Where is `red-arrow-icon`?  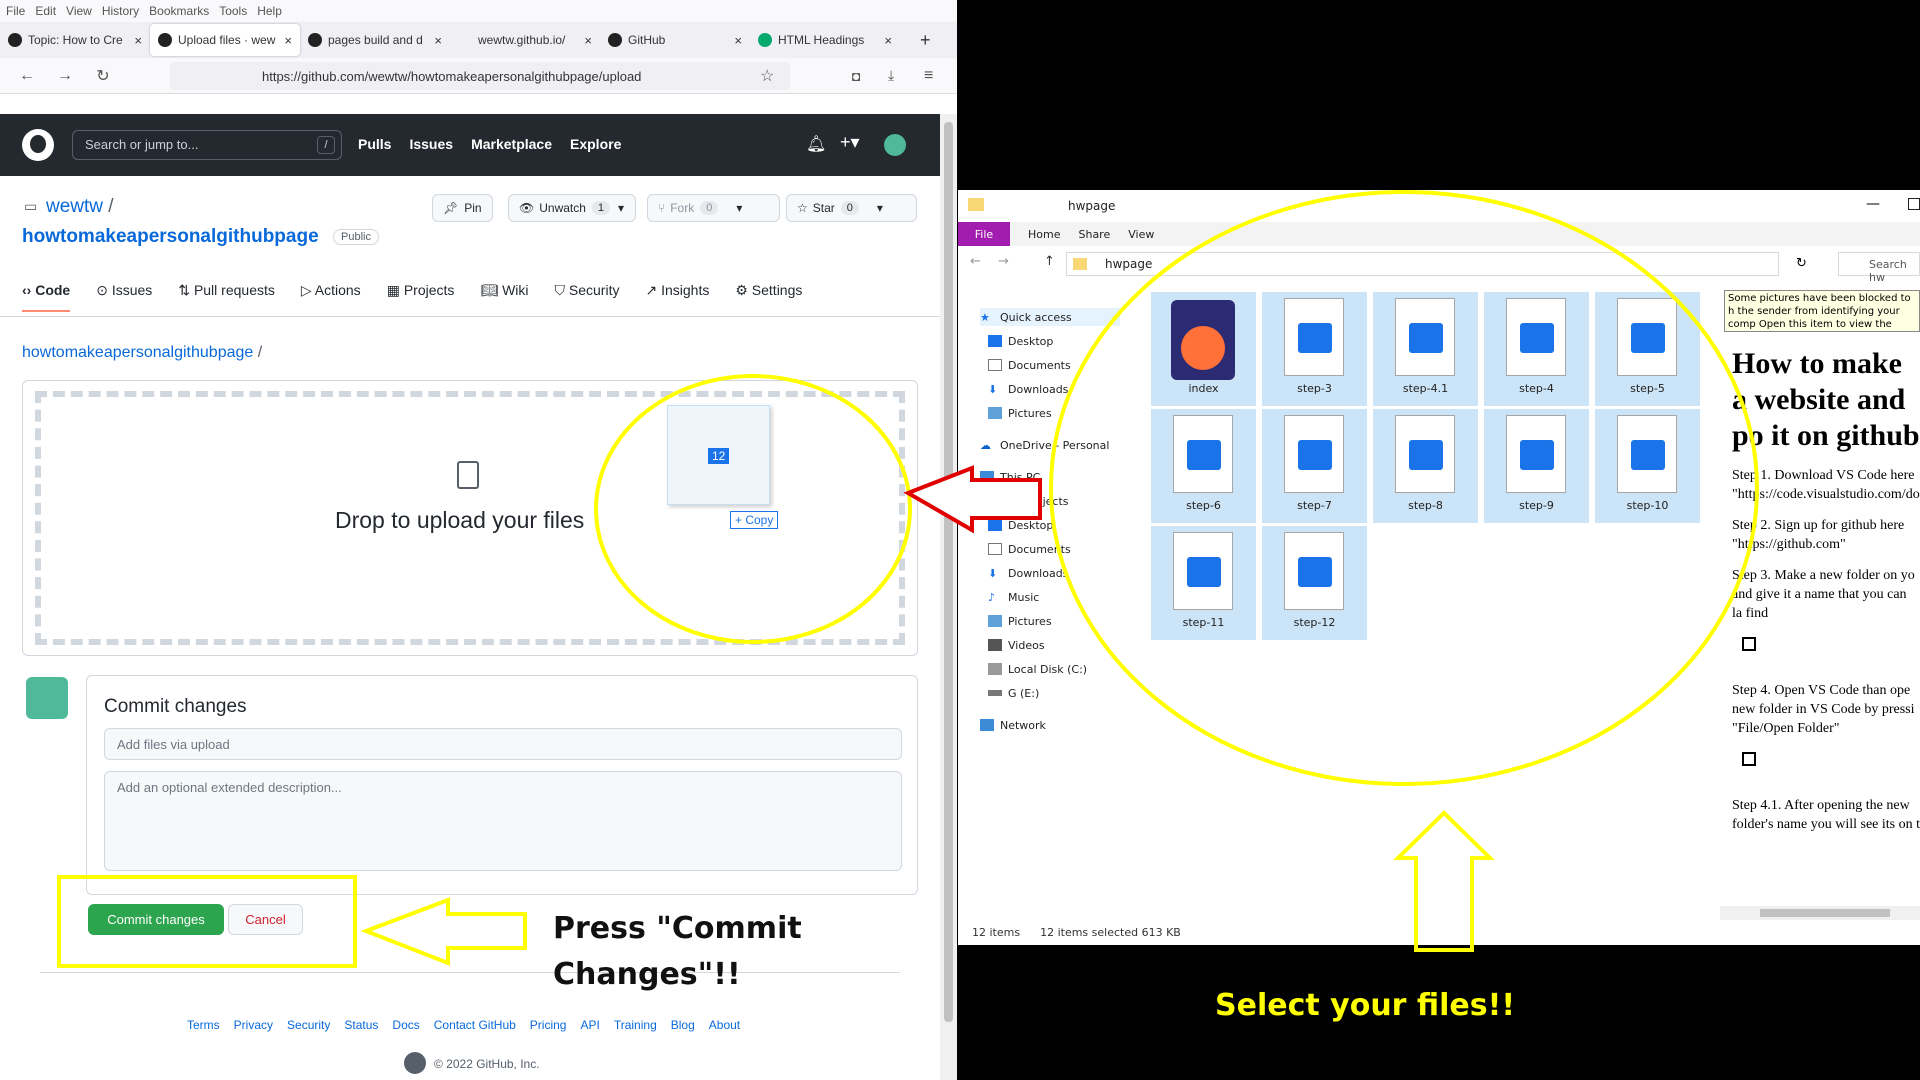 red-arrow-icon is located at coordinates (972, 499).